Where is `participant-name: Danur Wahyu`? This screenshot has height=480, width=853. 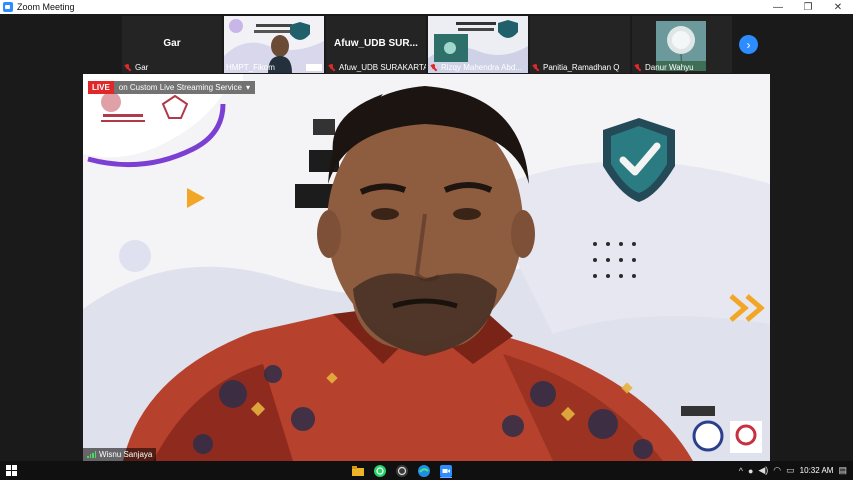 participant-name: Danur Wahyu is located at coordinates (669, 67).